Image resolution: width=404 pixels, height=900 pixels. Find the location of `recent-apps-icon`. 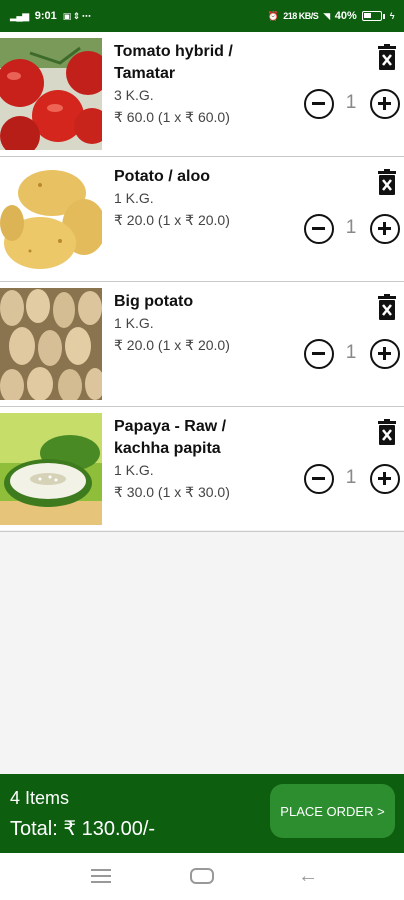

recent-apps-icon is located at coordinates (101, 876).